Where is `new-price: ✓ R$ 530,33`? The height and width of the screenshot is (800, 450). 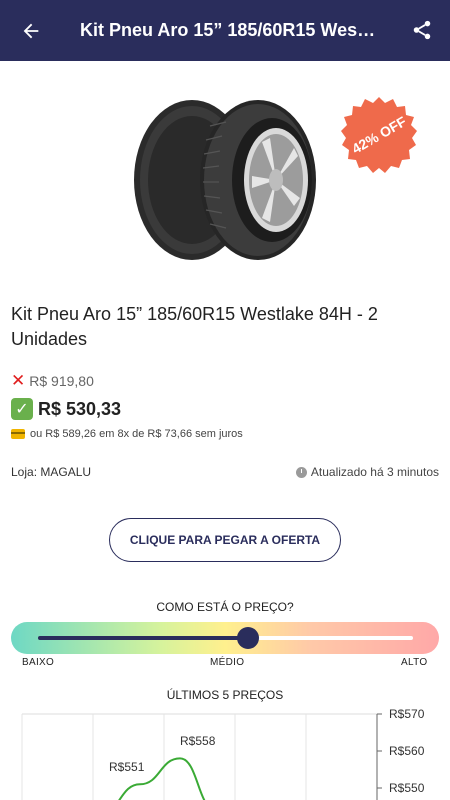
new-price: ✓ R$ 530,33 is located at coordinates (66, 409).